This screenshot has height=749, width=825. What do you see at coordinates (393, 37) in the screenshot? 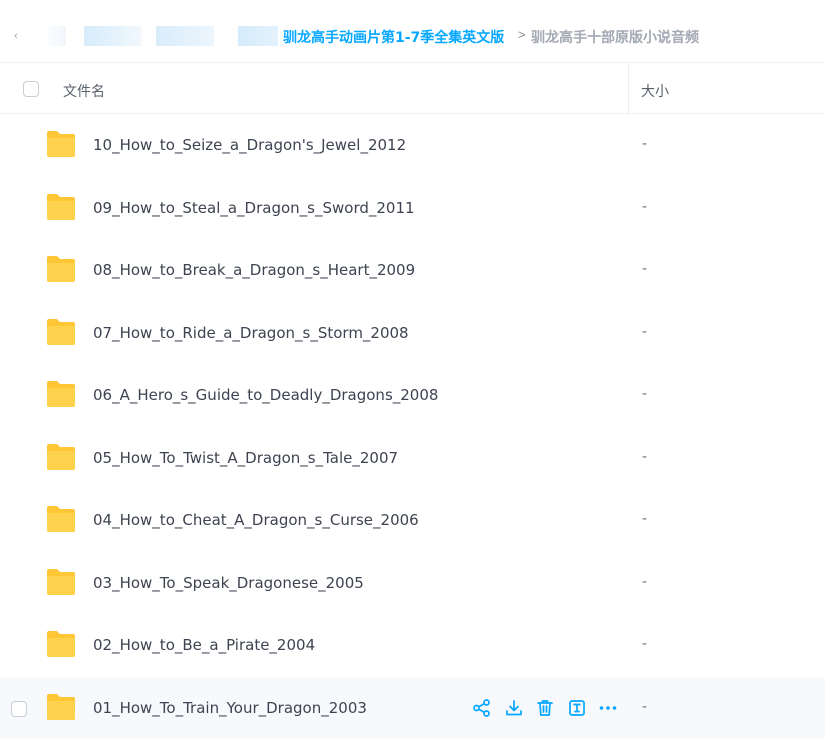
I see `breadcrumb-parent-link: 驯龙高手动画片第1-7季全集英文版` at bounding box center [393, 37].